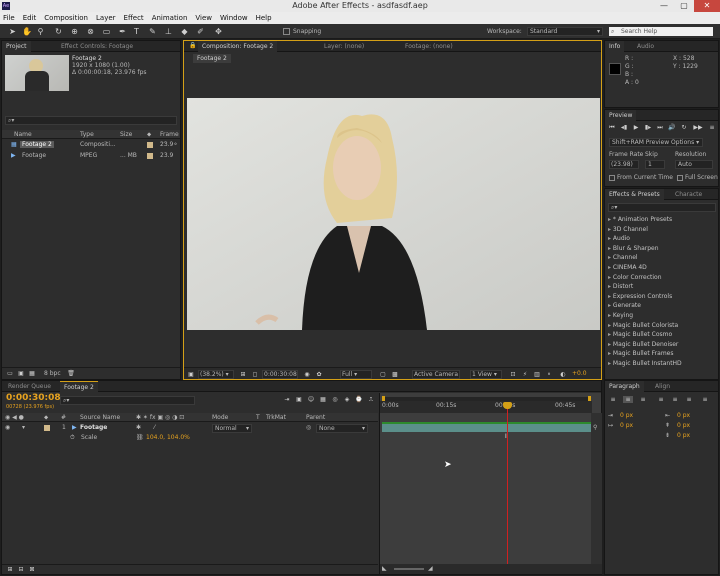  I want to click on from-current-time-checkbox, so click(612, 178).